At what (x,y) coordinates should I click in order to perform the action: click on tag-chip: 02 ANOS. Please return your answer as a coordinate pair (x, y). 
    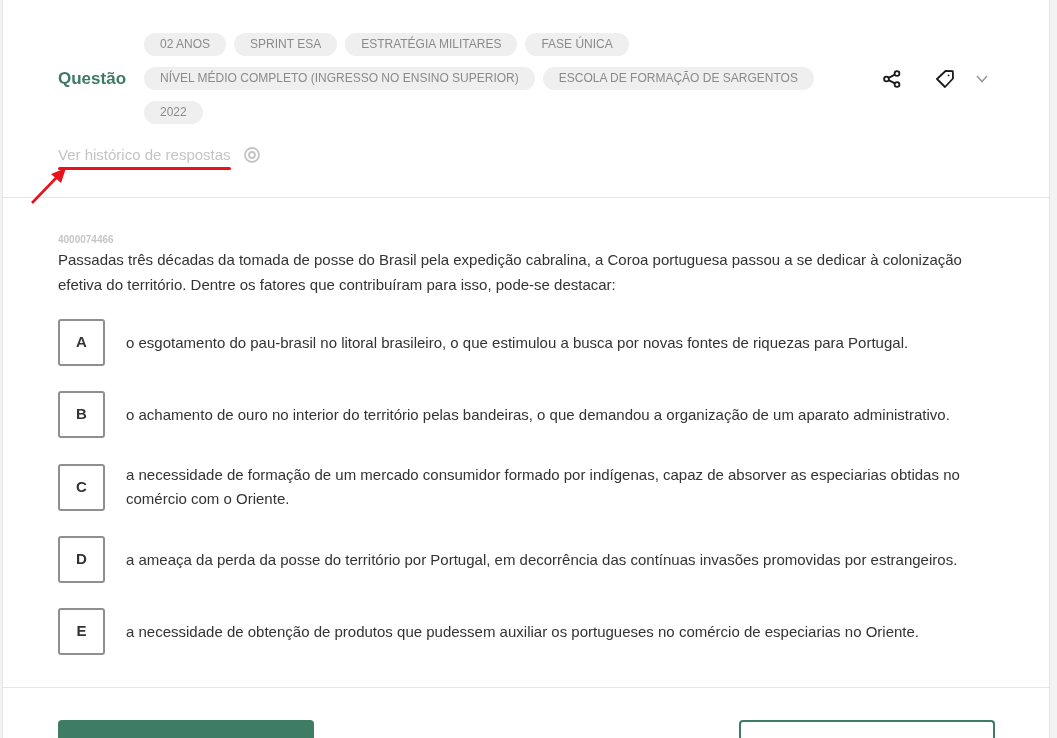
    Looking at the image, I should click on (185, 44).